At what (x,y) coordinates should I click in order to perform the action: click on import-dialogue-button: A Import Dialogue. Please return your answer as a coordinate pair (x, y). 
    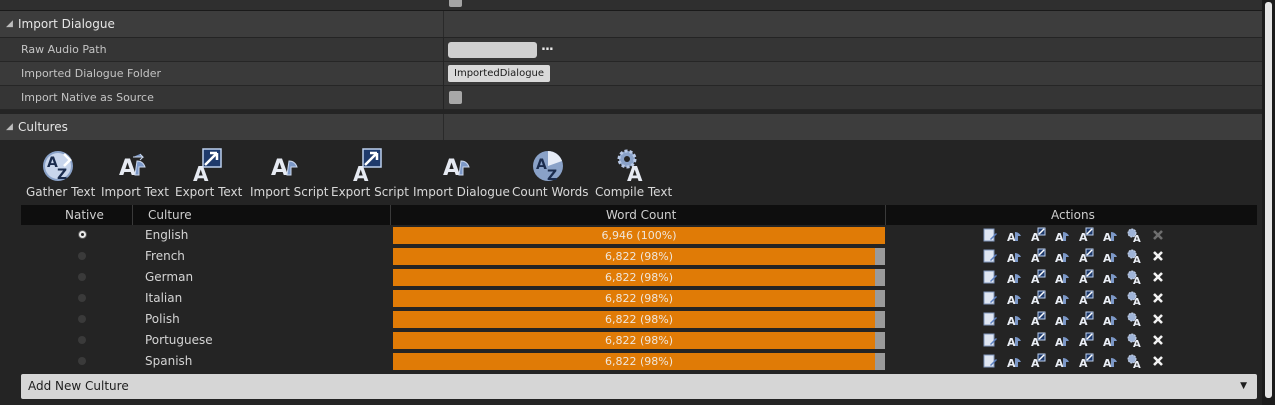
    Looking at the image, I should click on (461, 174).